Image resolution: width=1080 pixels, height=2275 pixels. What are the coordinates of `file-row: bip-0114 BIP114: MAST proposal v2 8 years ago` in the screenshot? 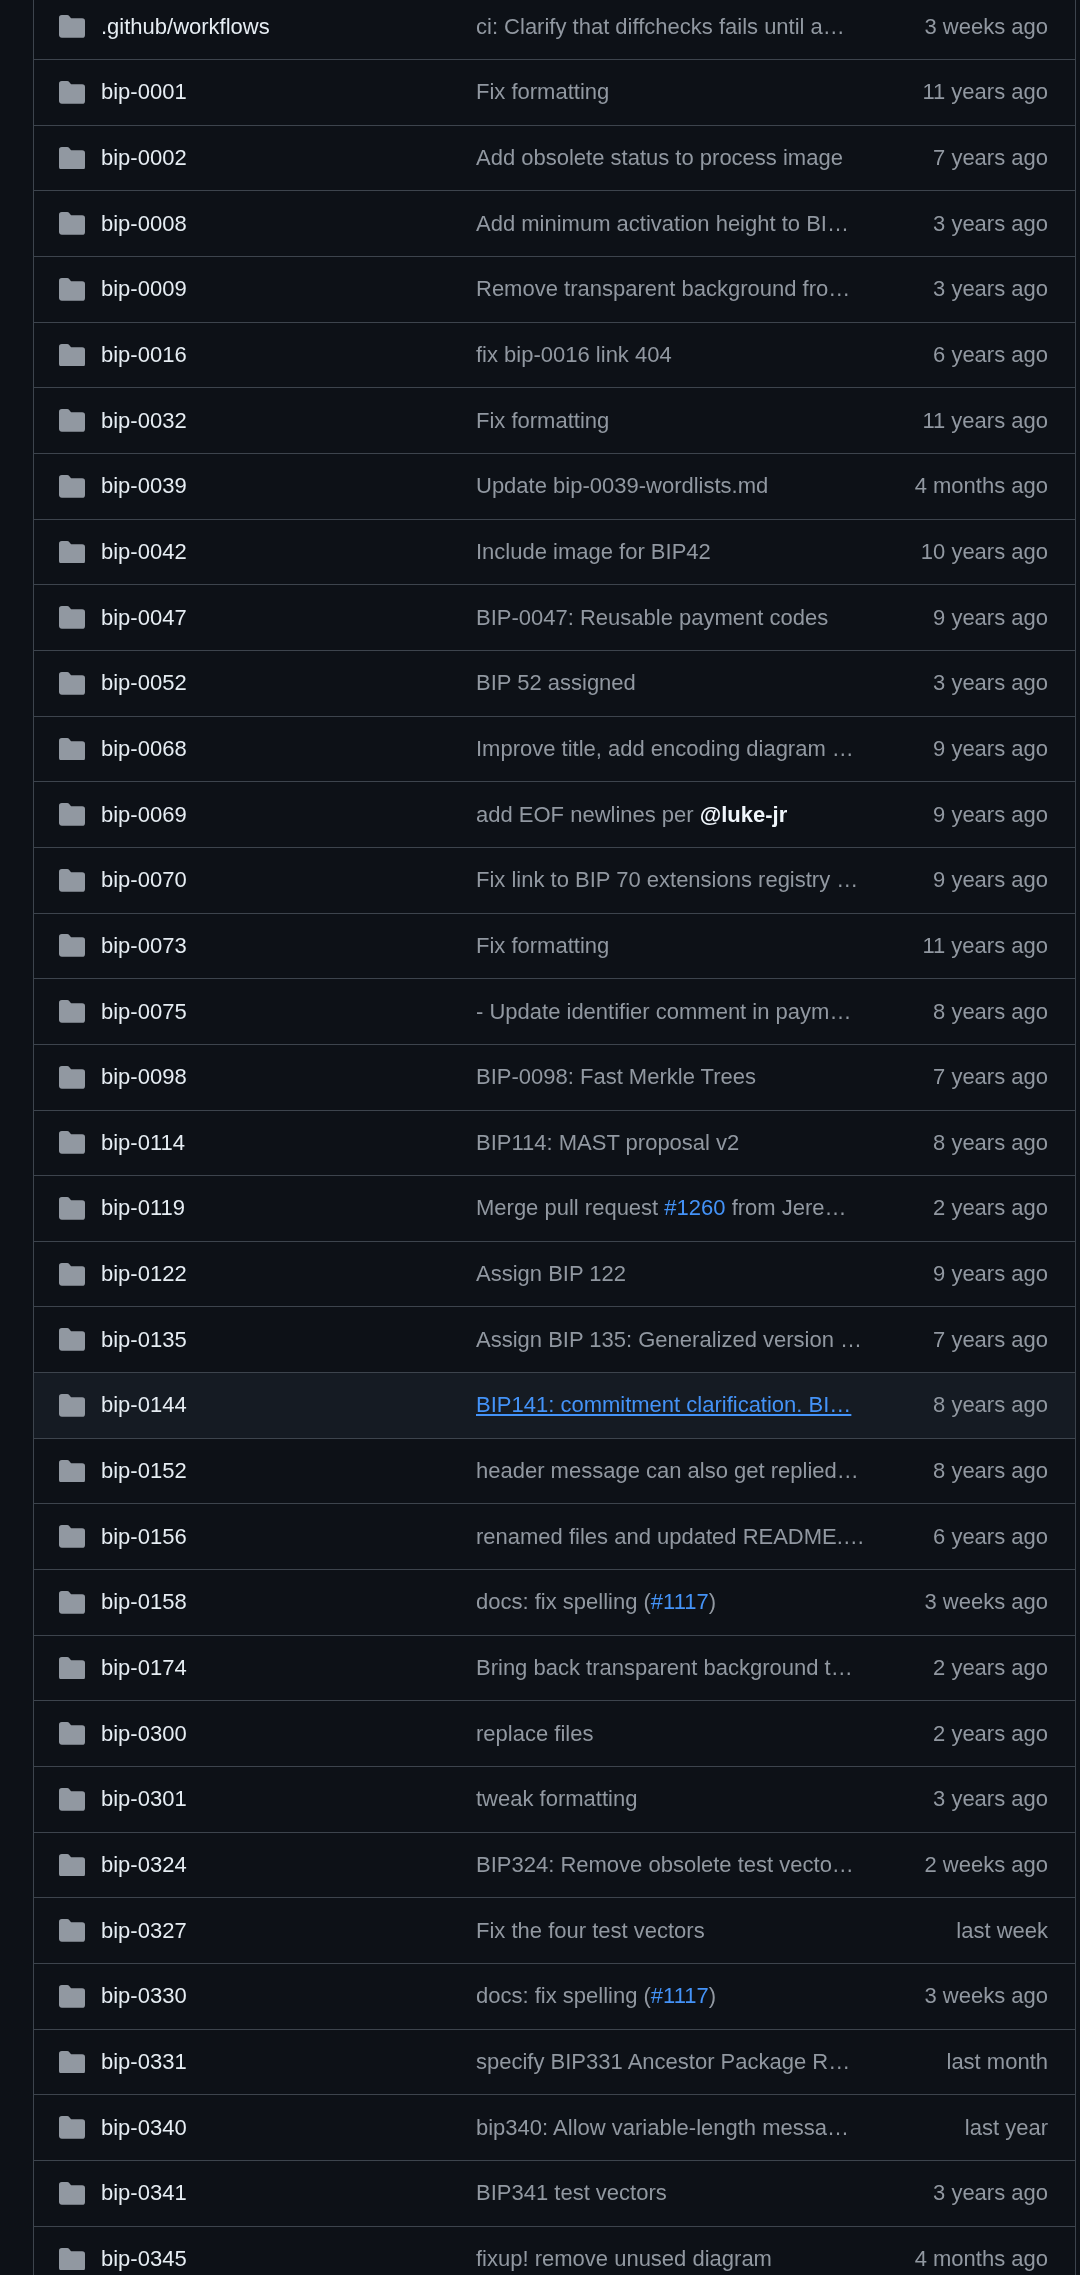 It's located at (554, 1143).